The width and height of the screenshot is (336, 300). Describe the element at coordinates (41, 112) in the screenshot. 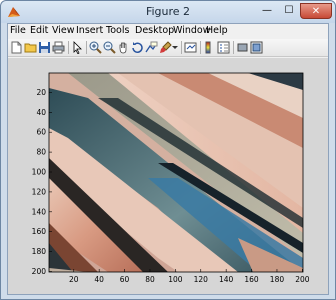

I see `y-tick-label: 40` at that location.